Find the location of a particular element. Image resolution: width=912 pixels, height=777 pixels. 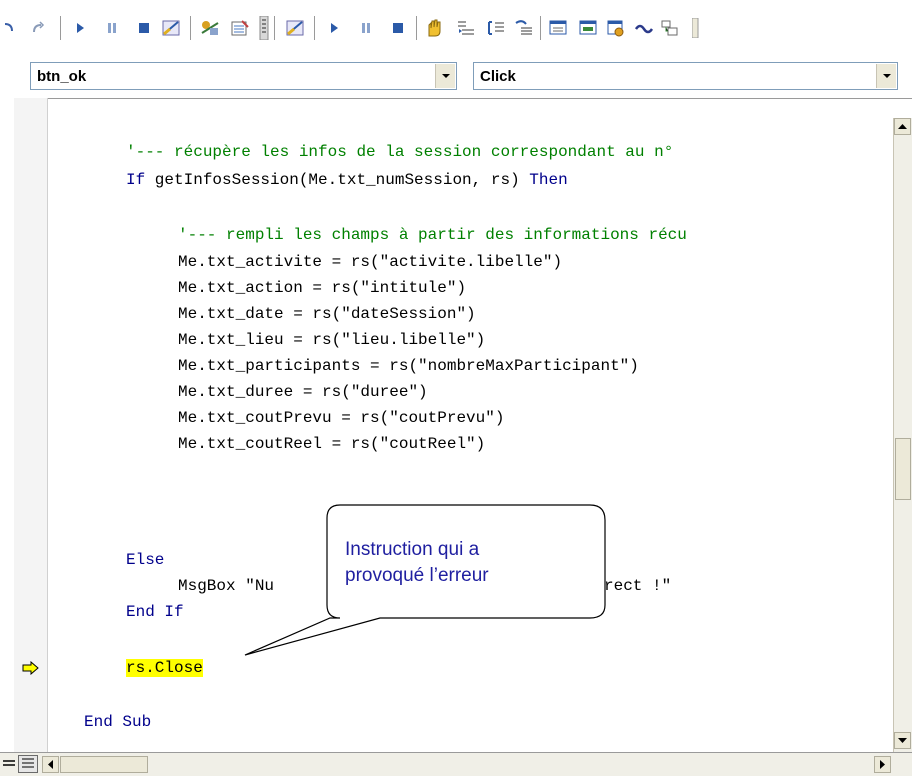

callout-text-line-1: Instruction qui a is located at coordinates (412, 549).